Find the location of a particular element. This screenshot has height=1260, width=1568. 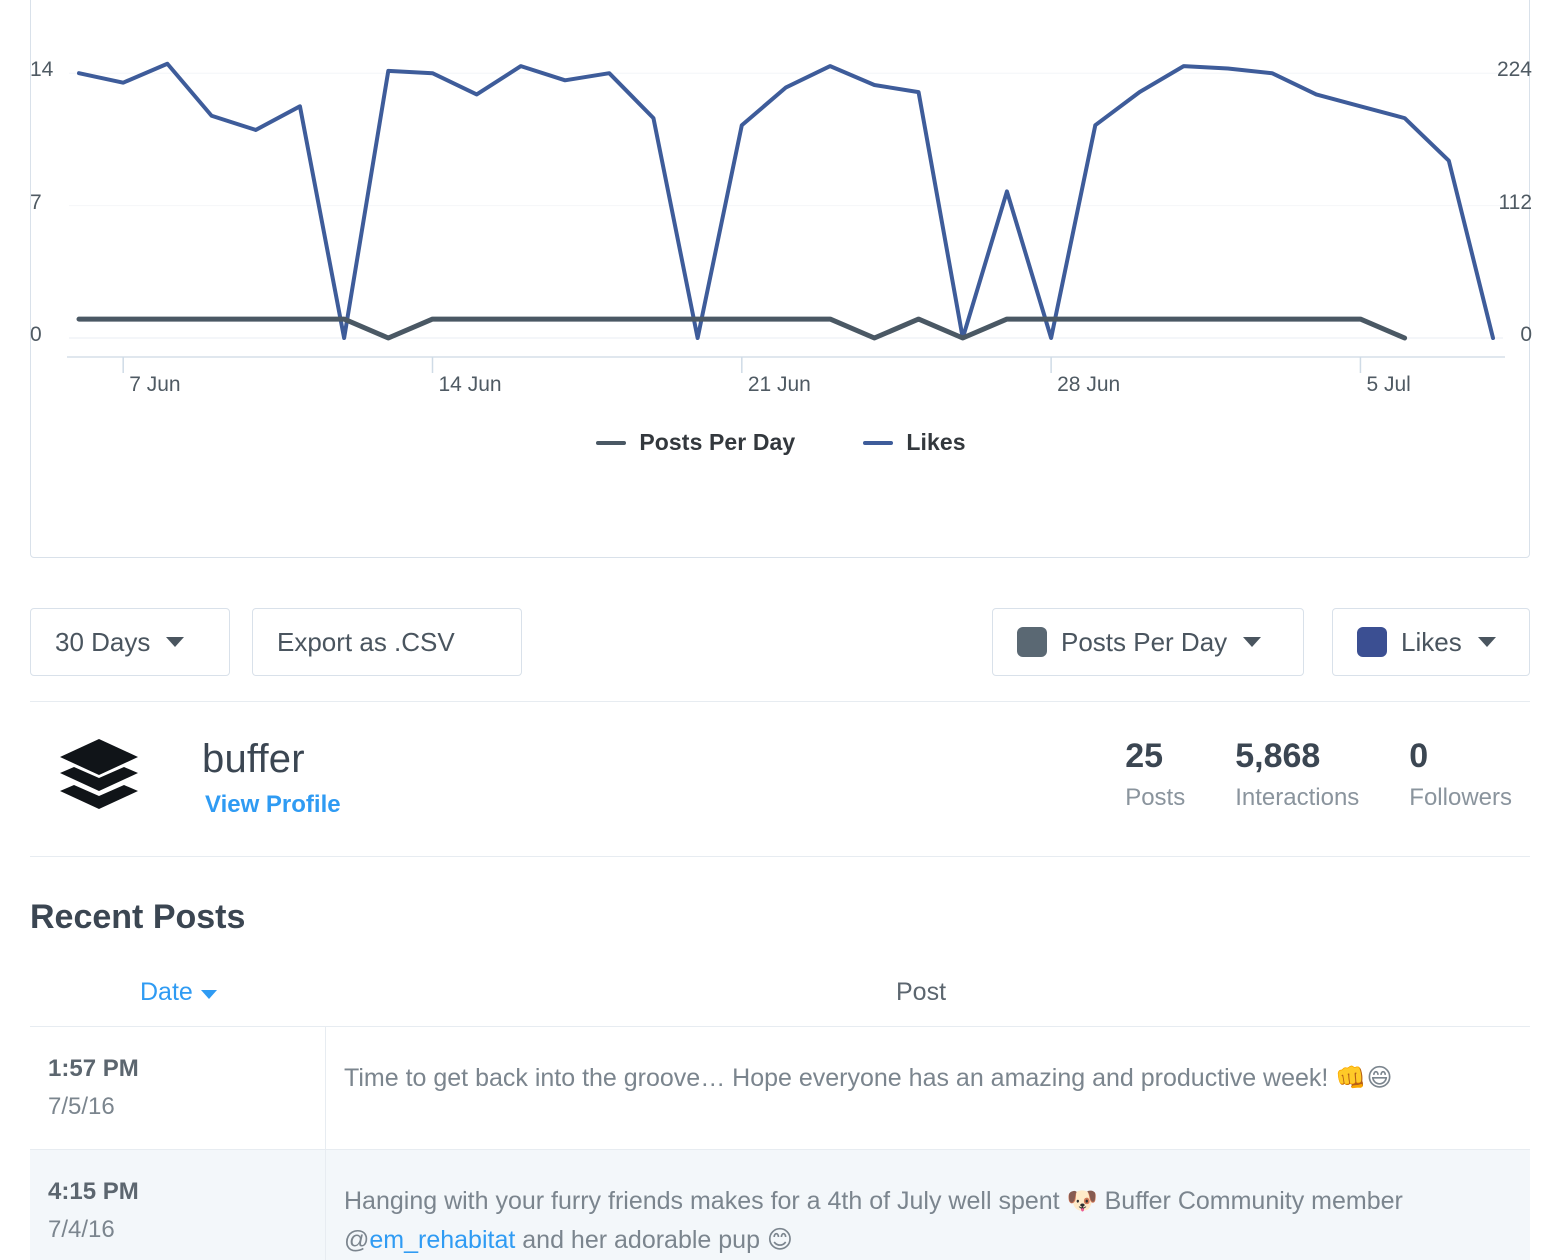

post-emoji: 👊😄 is located at coordinates (1364, 1077).